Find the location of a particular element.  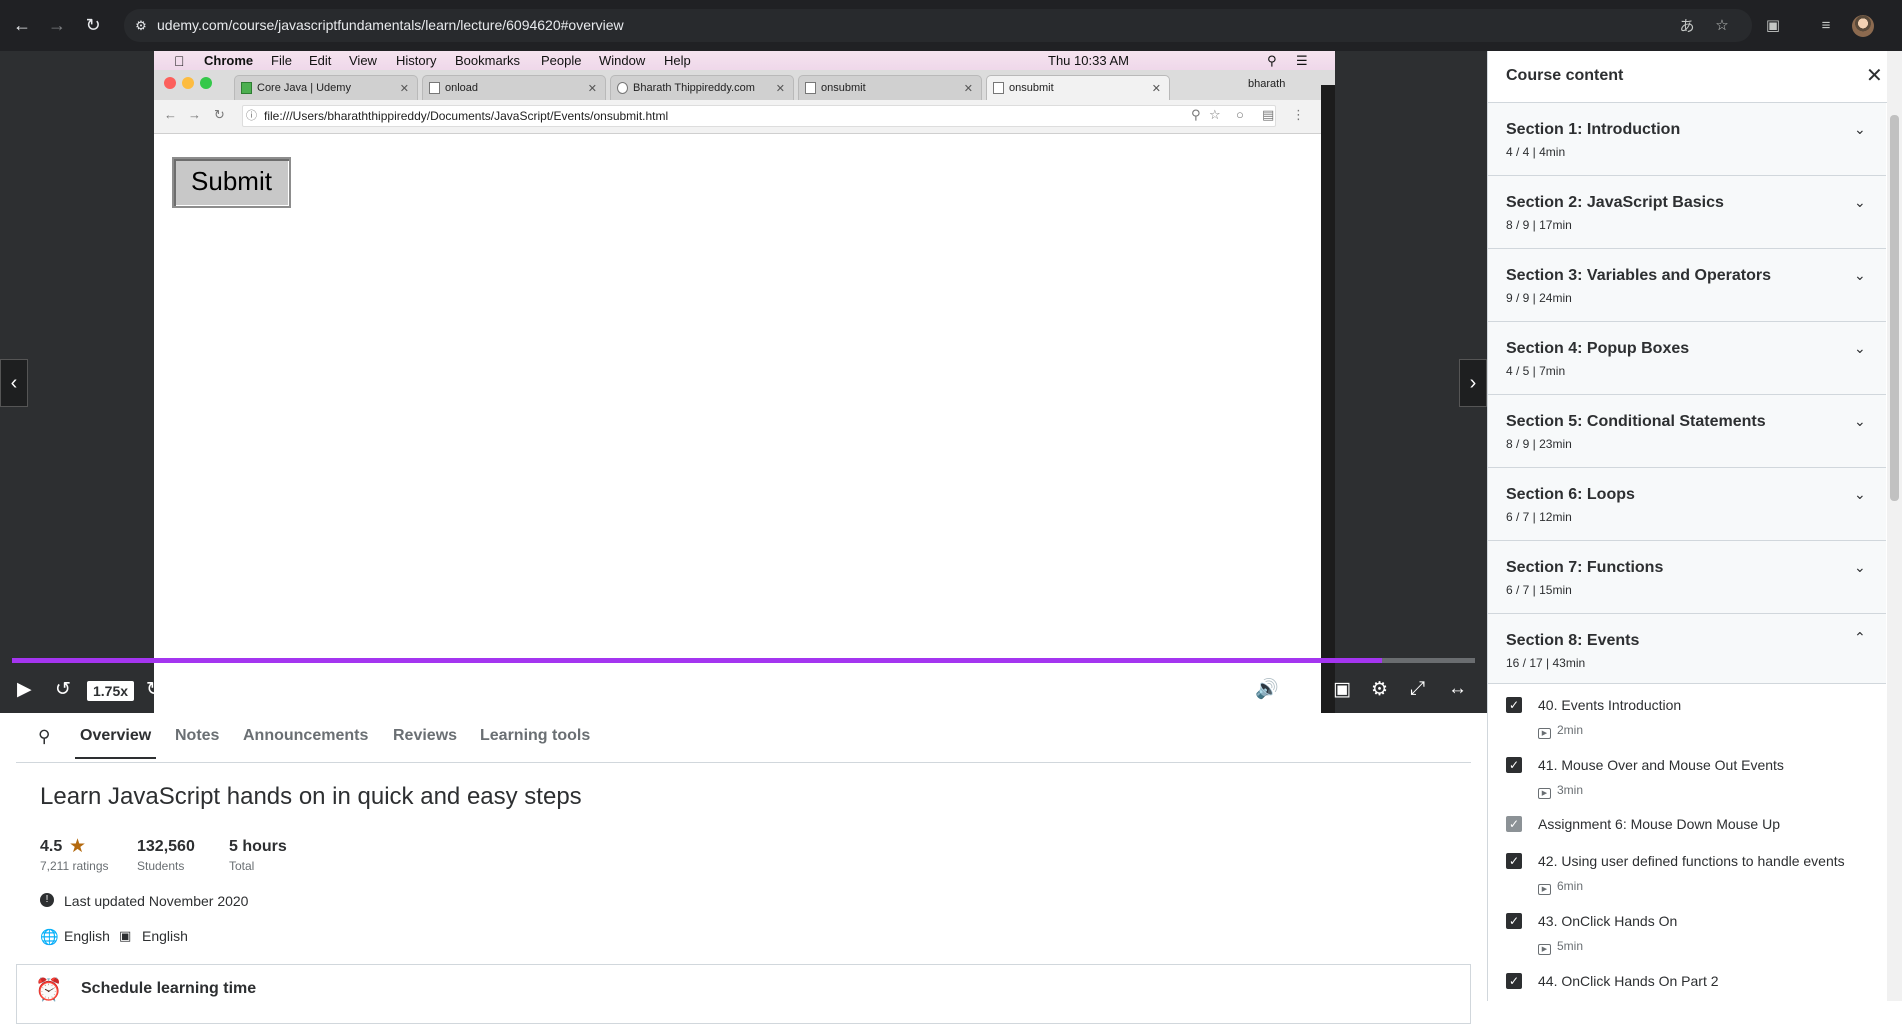

video-icon: ▶ is located at coordinates (1544, 889).